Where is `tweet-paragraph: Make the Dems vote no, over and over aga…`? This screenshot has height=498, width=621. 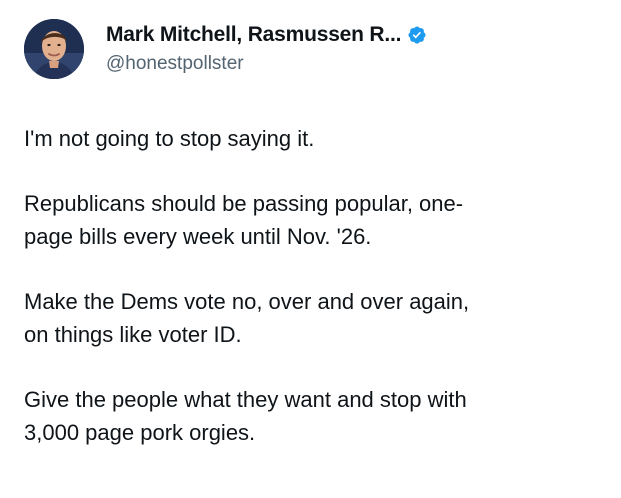
tweet-paragraph: Make the Dems vote no, over and over aga… is located at coordinates (247, 318).